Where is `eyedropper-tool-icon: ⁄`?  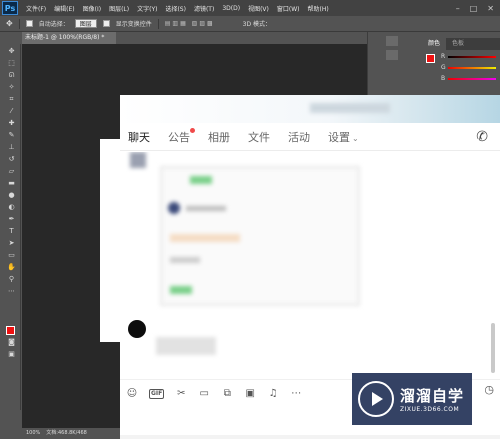
eyedropper-tool-icon: ⁄ is located at coordinates (12, 111).